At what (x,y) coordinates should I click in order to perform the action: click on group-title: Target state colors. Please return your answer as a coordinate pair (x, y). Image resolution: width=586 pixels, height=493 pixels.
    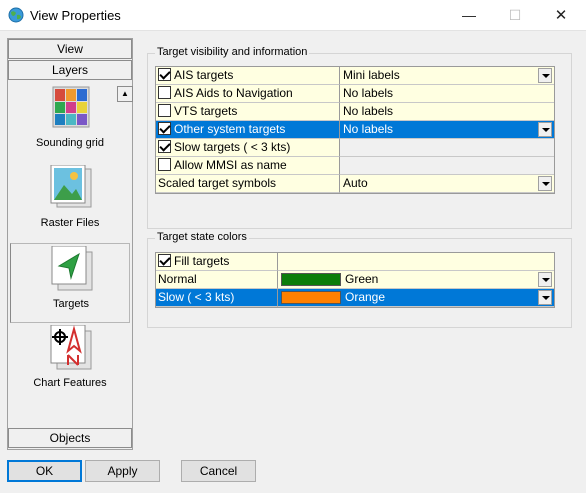
    Looking at the image, I should click on (202, 237).